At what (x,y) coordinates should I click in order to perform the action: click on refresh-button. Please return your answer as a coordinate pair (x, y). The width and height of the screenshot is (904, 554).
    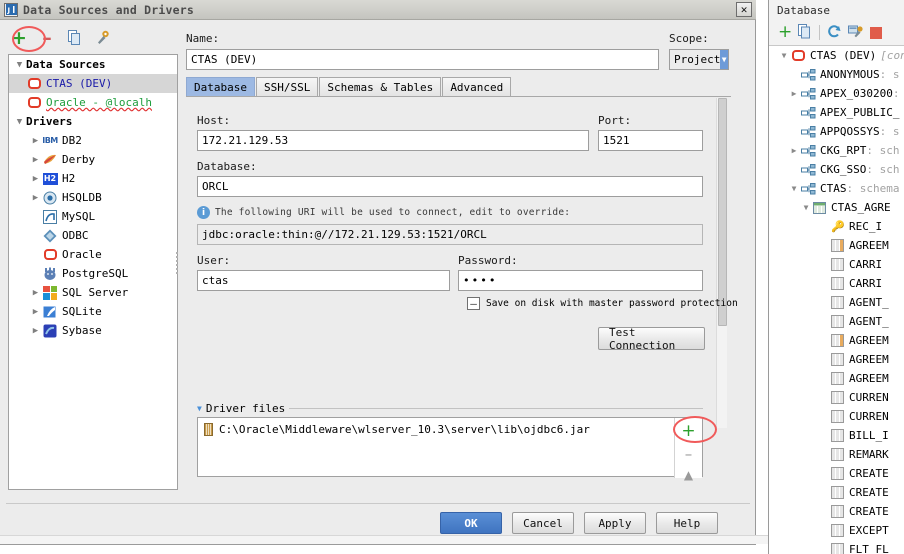
    Looking at the image, I should click on (834, 33).